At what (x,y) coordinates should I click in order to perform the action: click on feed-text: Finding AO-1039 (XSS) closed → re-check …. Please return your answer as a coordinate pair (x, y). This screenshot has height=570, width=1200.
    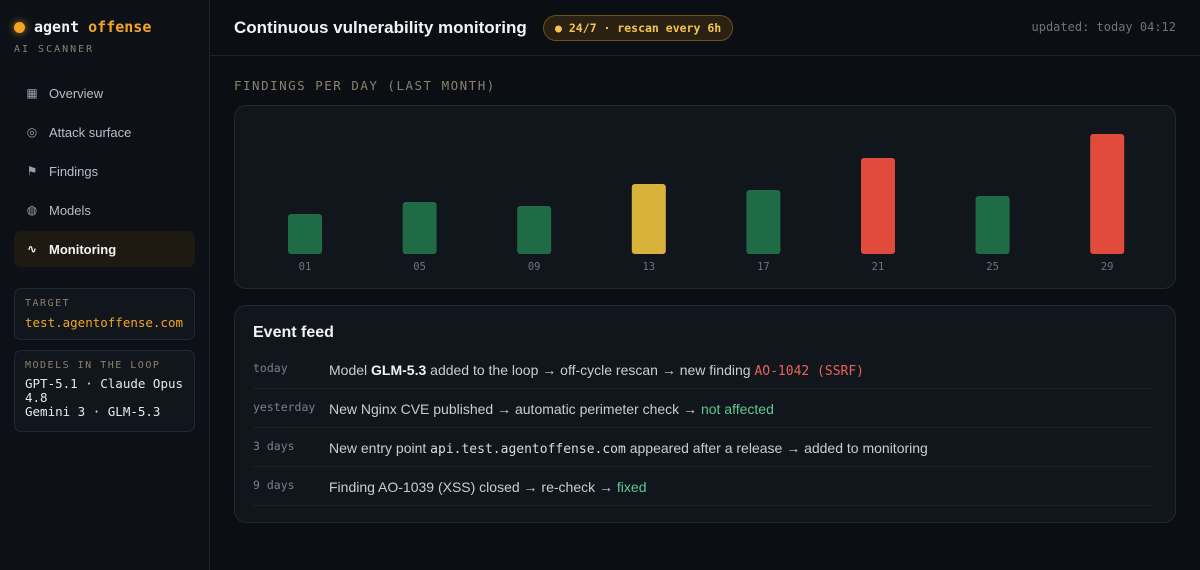
    Looking at the image, I should click on (487, 487).